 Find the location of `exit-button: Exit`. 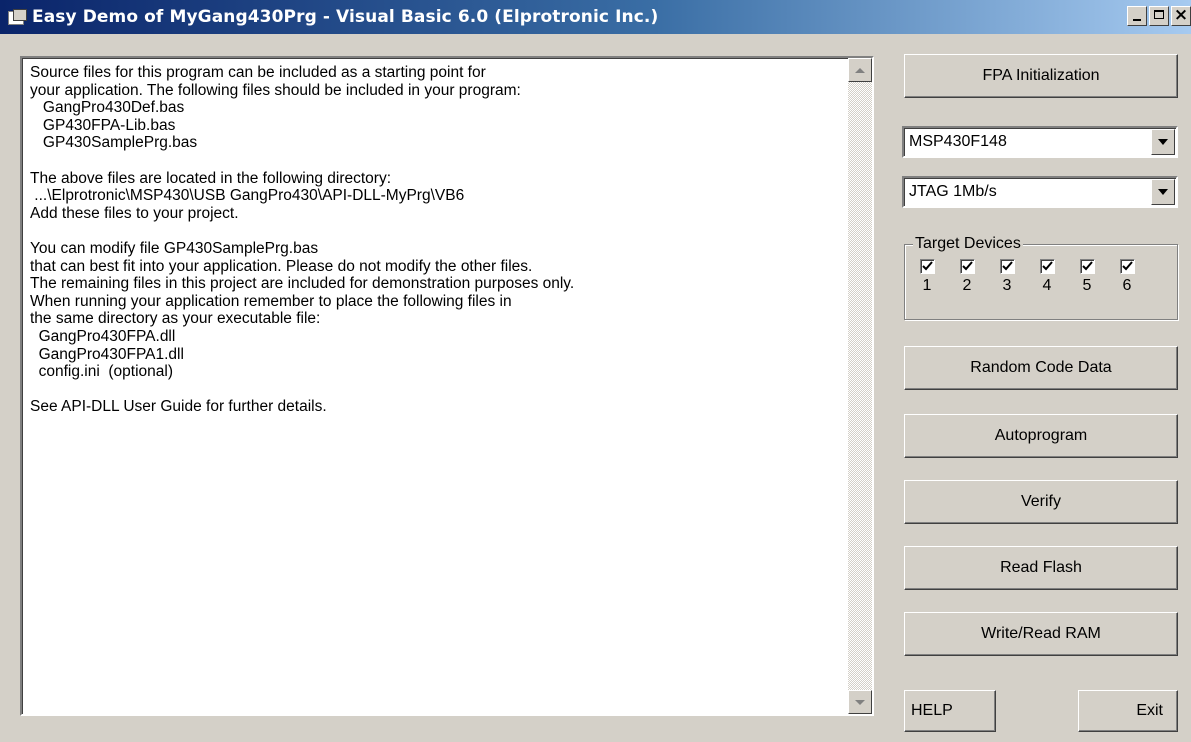

exit-button: Exit is located at coordinates (1128, 711).